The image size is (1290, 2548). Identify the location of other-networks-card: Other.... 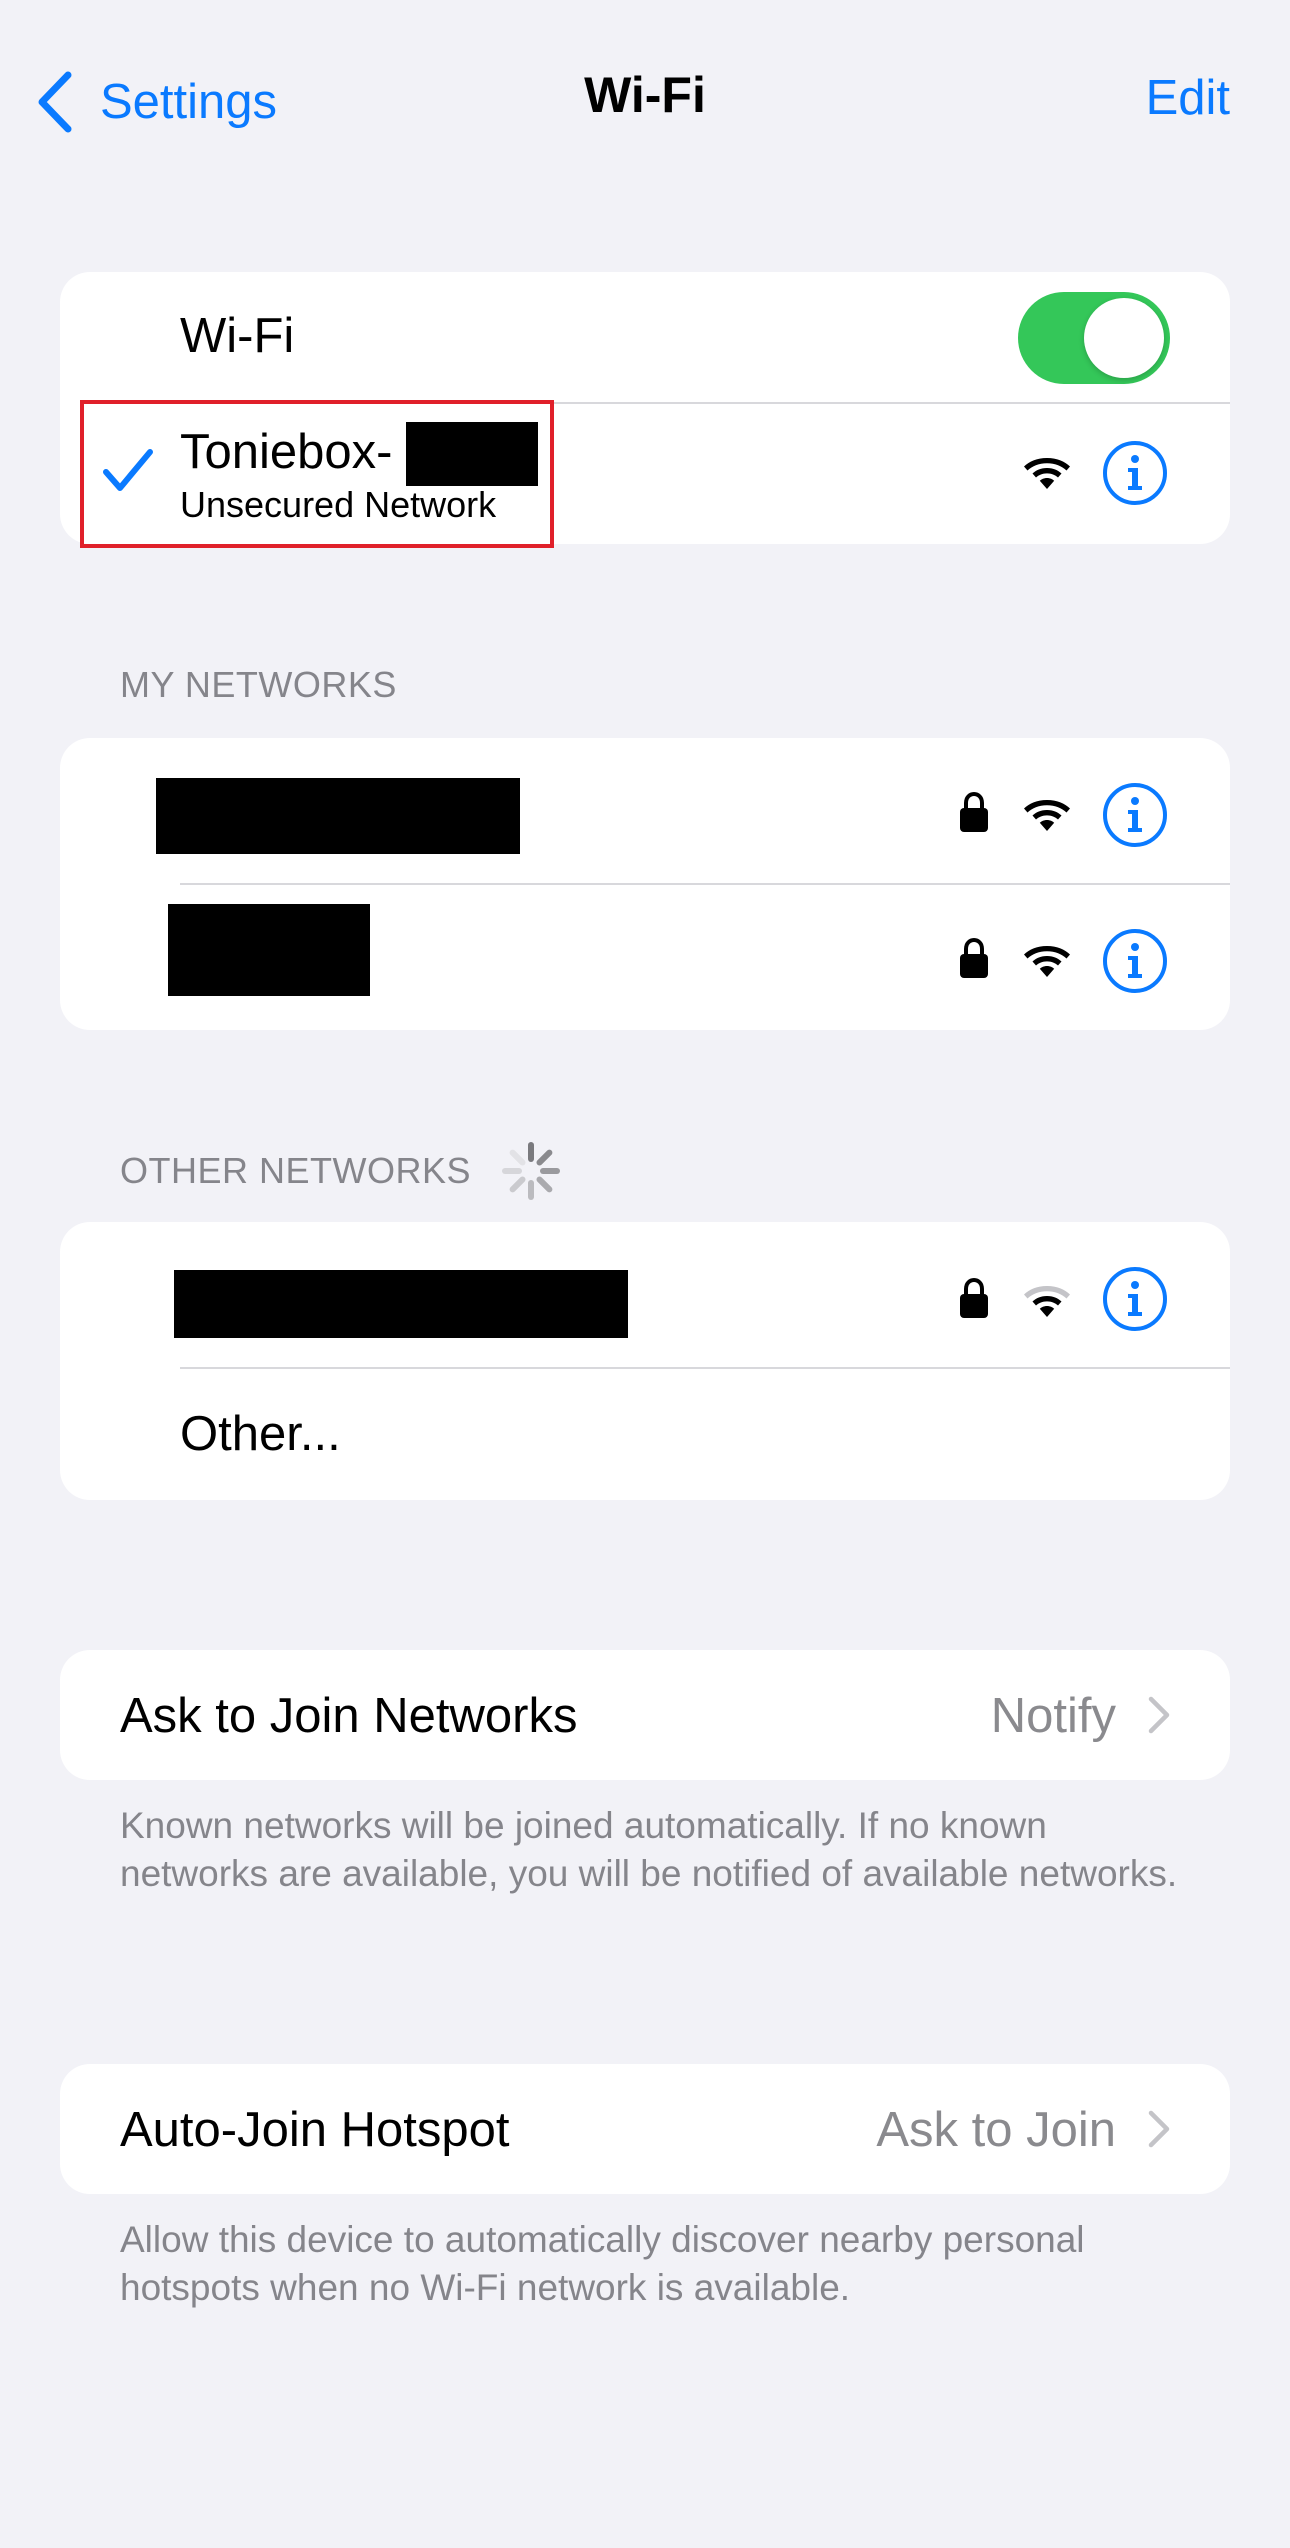
(645, 1361).